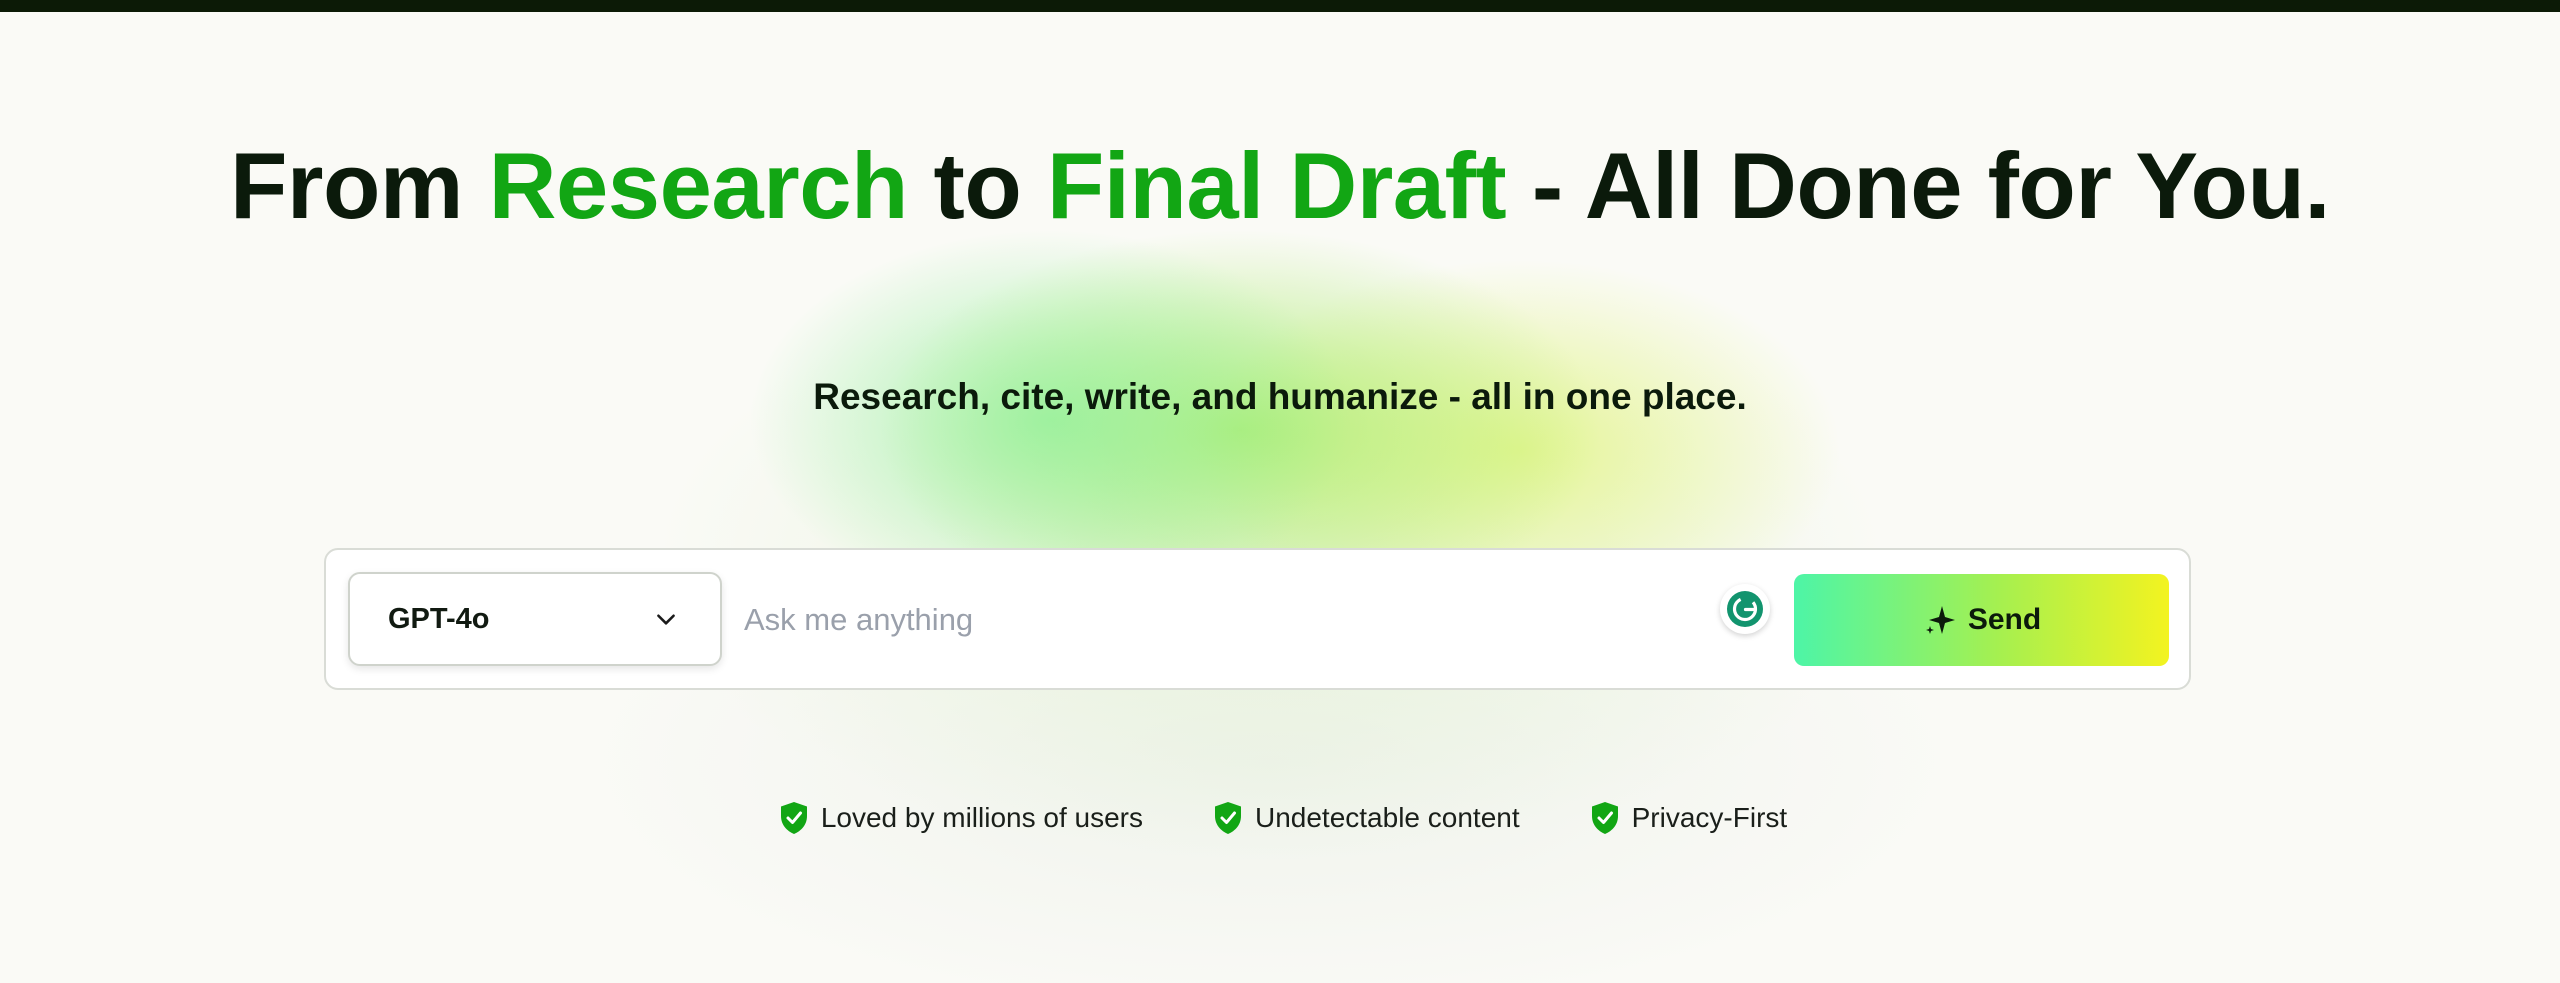 This screenshot has width=2560, height=983. I want to click on feature-item-privacy-first: Privacy-First, so click(1689, 818).